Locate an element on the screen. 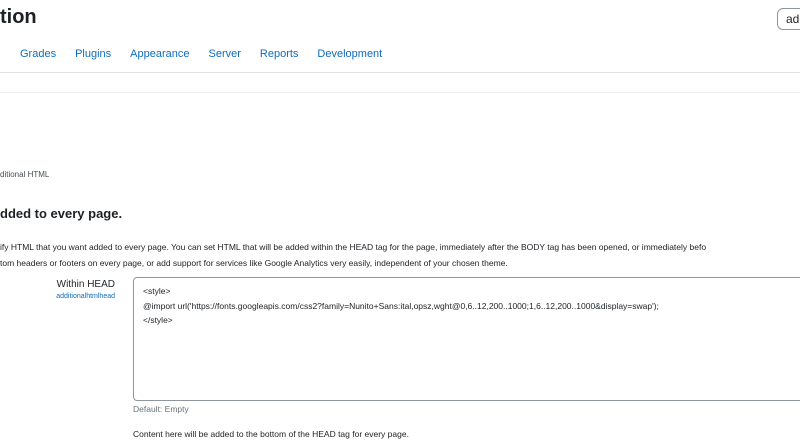  page-heading: tion is located at coordinates (18, 17).